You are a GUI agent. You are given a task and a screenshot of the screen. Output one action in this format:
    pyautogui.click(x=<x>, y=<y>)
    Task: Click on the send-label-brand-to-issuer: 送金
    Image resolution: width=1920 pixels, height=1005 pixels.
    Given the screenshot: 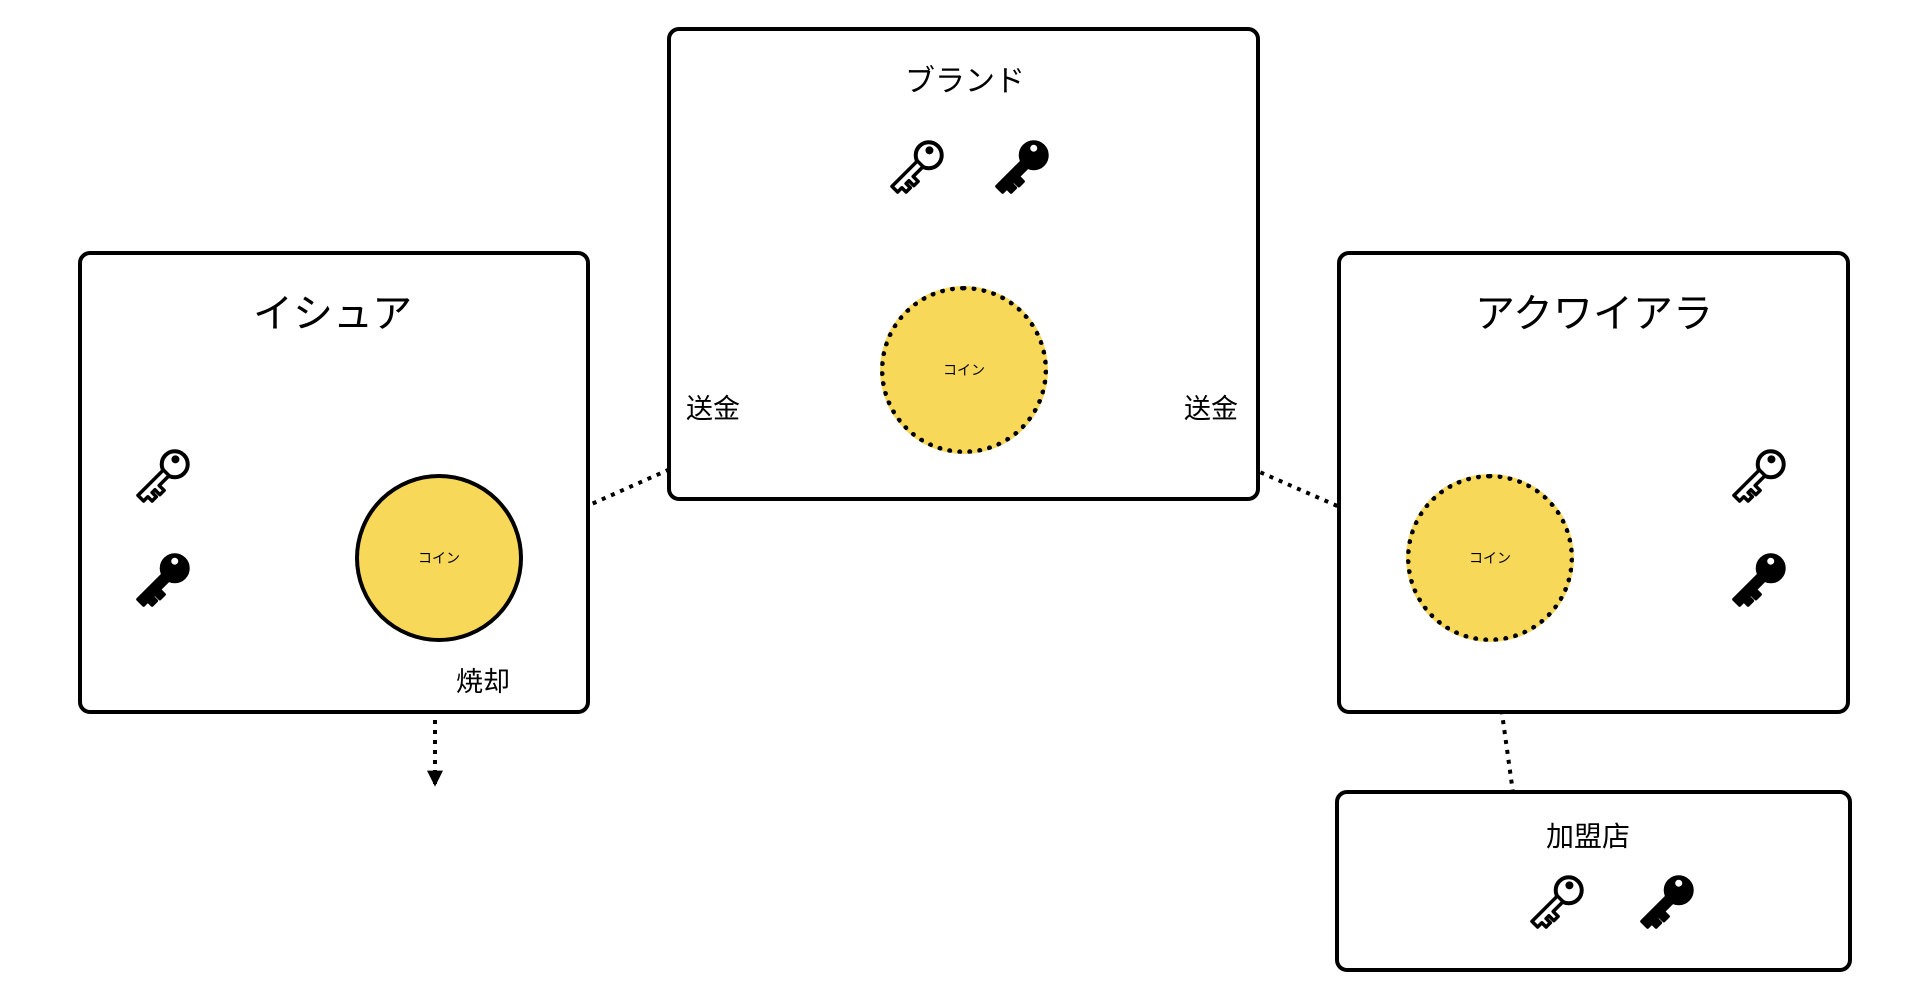 What is the action you would take?
    pyautogui.click(x=713, y=409)
    